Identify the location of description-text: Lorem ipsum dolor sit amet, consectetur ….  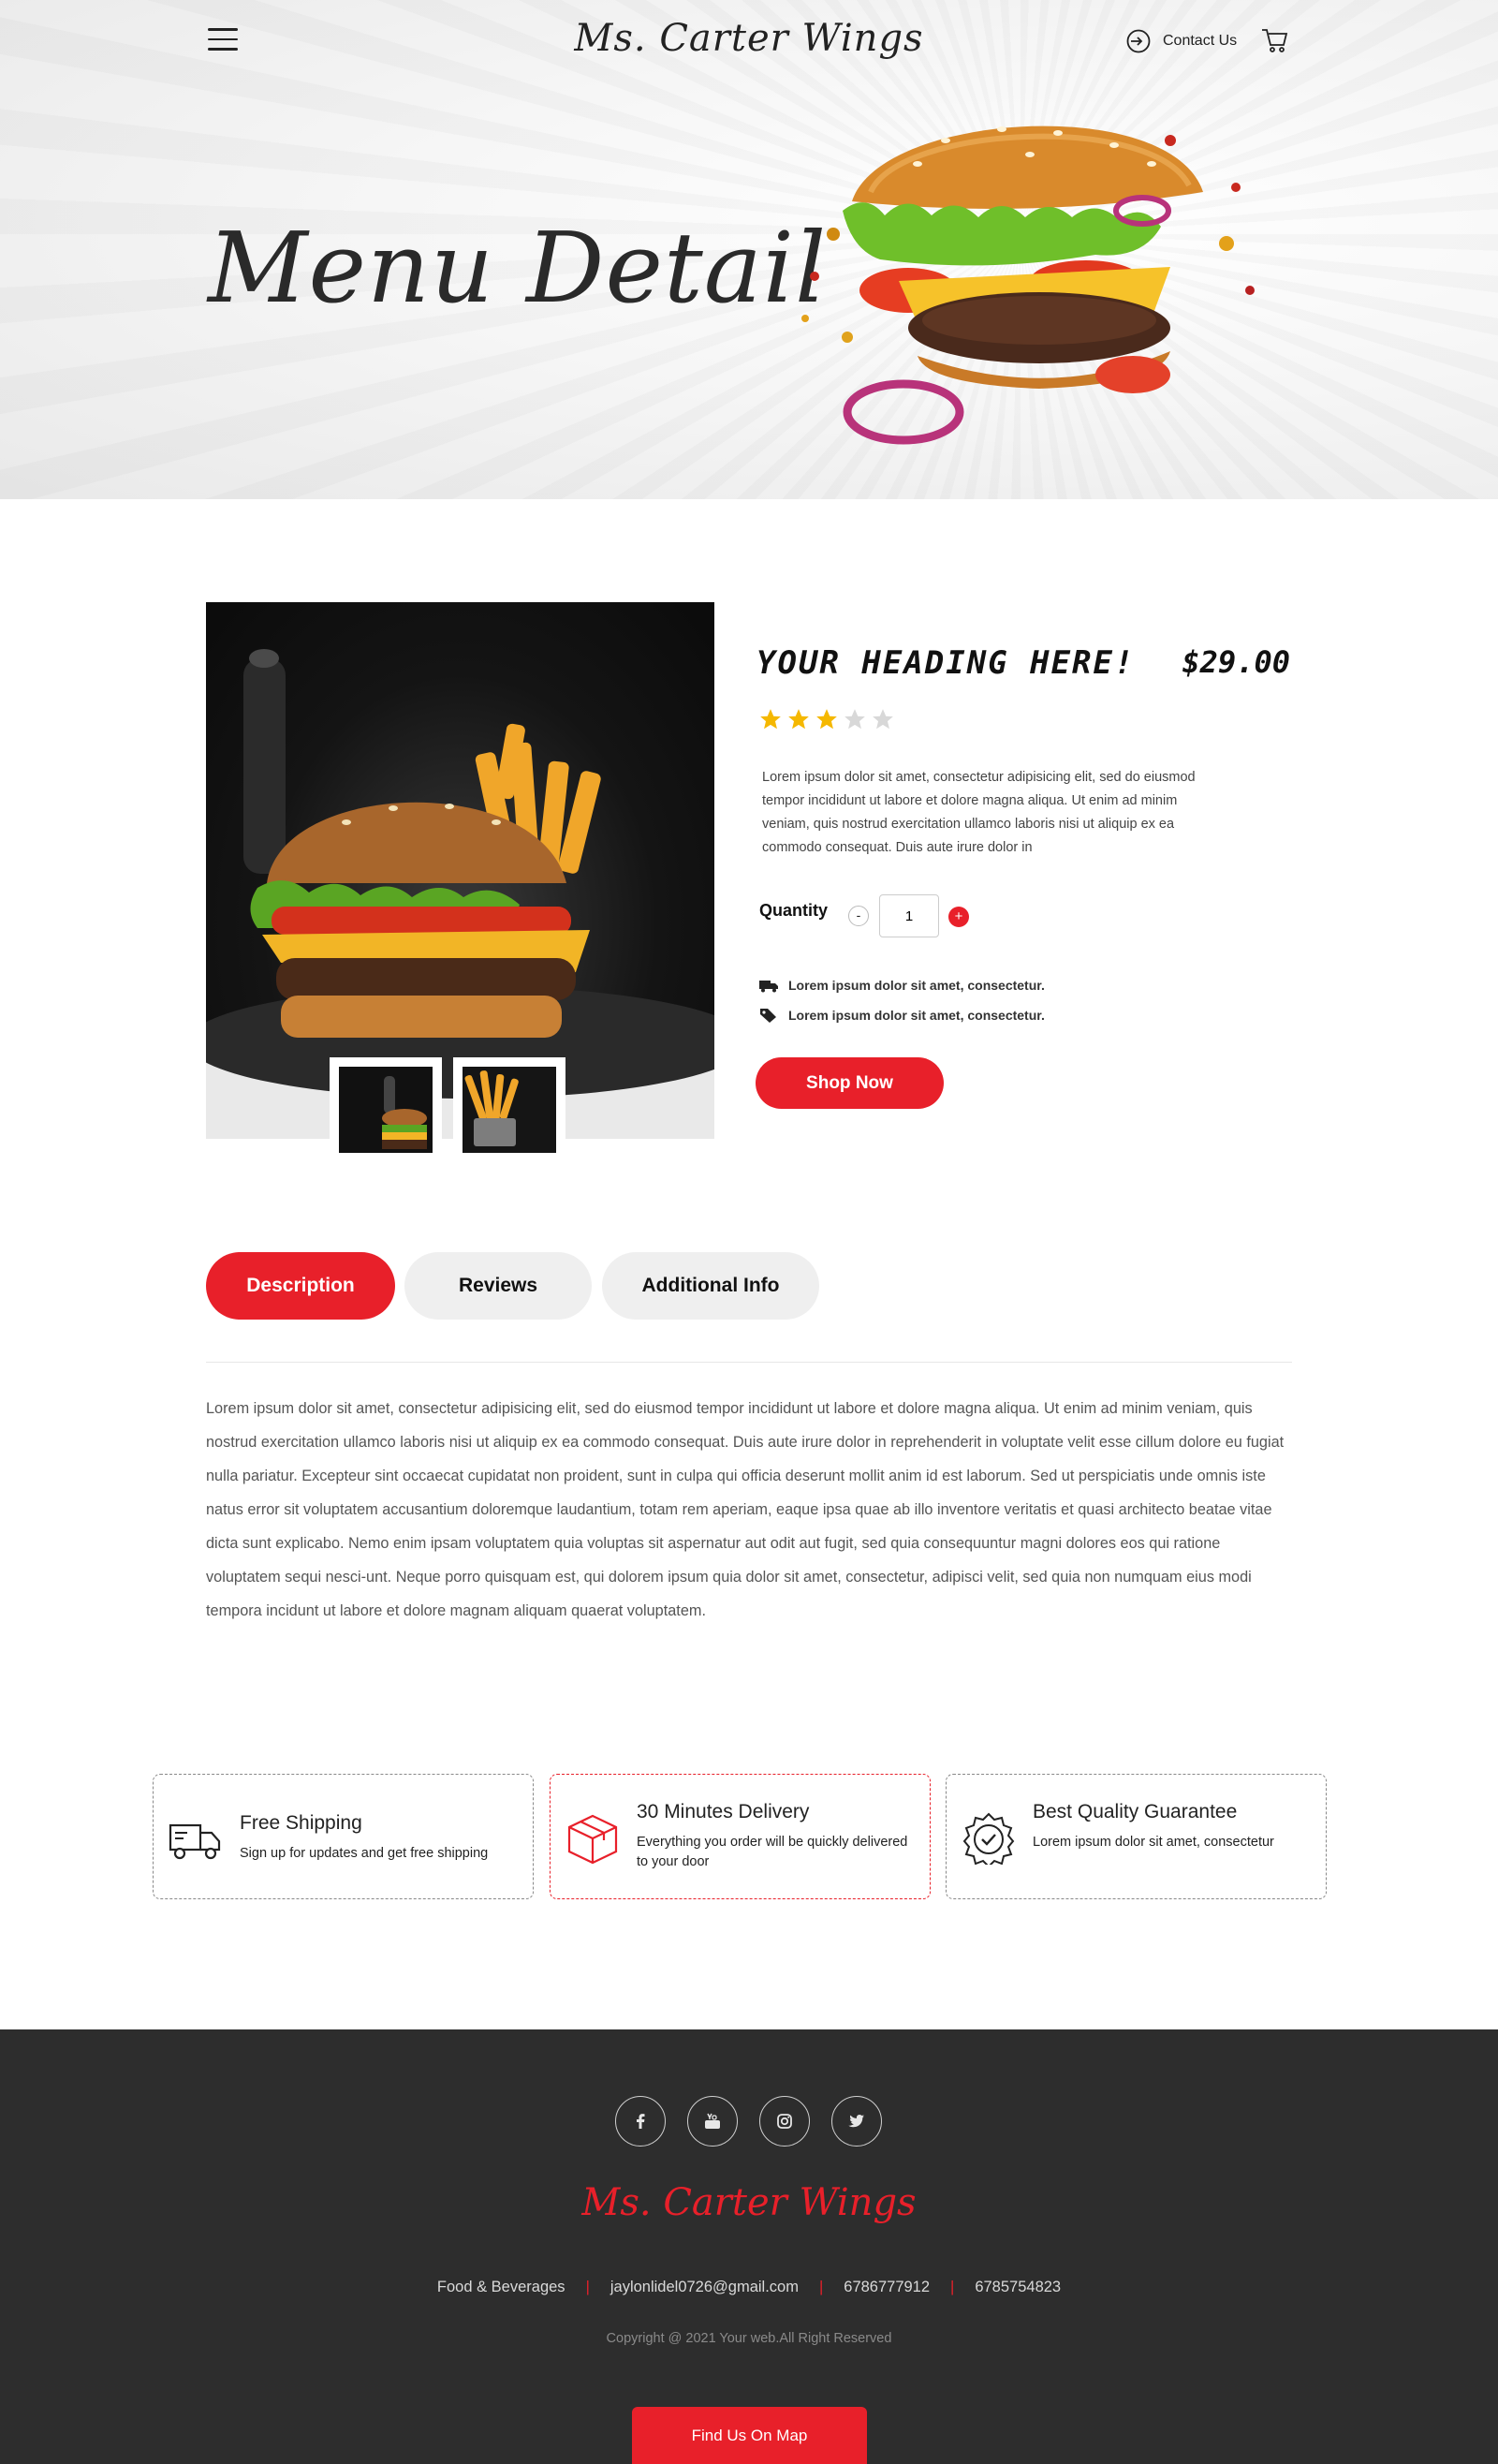
(745, 1509).